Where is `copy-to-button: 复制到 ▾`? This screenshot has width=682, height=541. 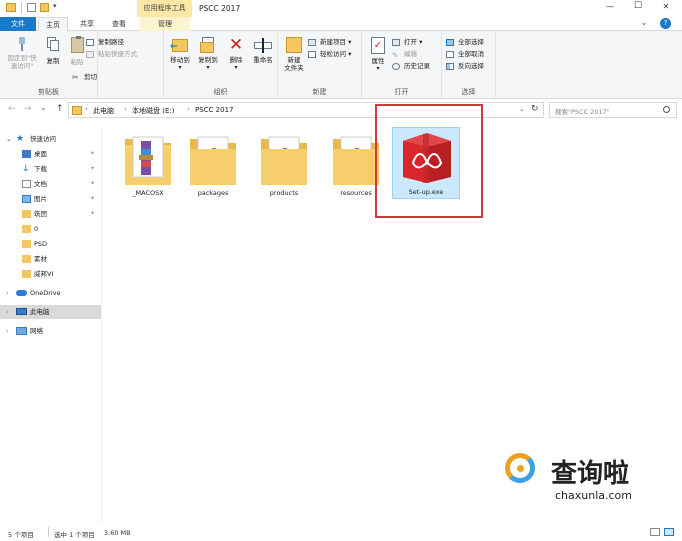
copy-to-button: 复制到 ▾ is located at coordinates (208, 54).